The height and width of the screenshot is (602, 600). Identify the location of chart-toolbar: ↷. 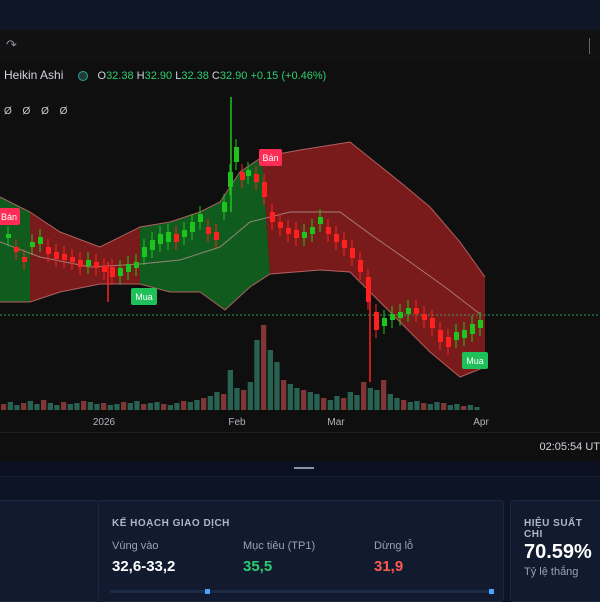
(300, 46).